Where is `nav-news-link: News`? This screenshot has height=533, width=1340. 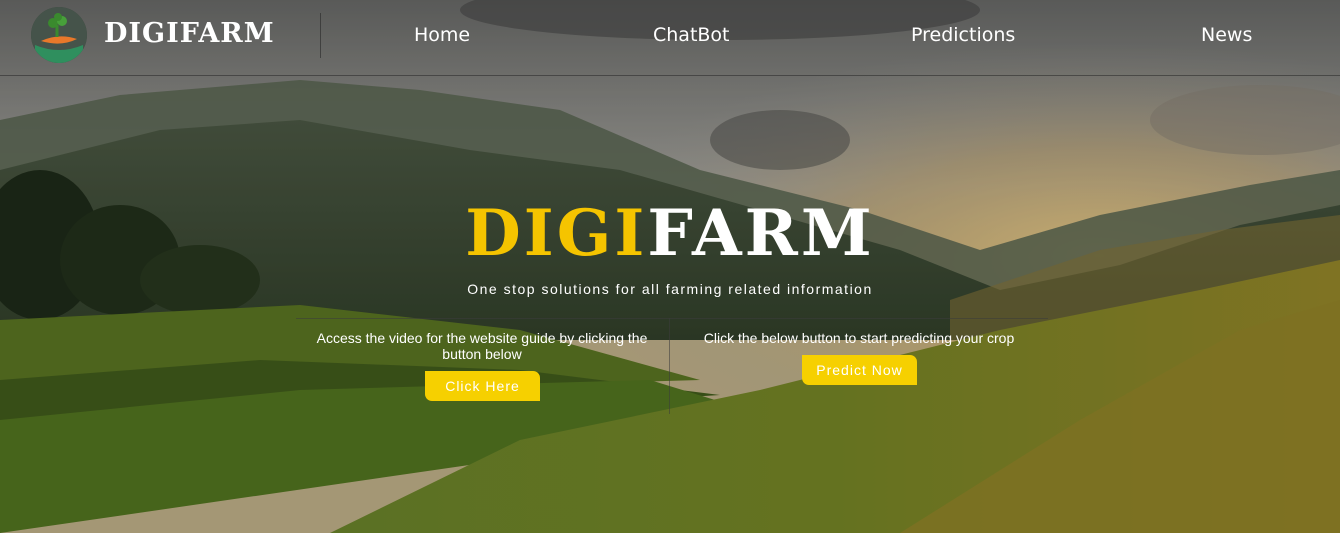 nav-news-link: News is located at coordinates (1226, 35).